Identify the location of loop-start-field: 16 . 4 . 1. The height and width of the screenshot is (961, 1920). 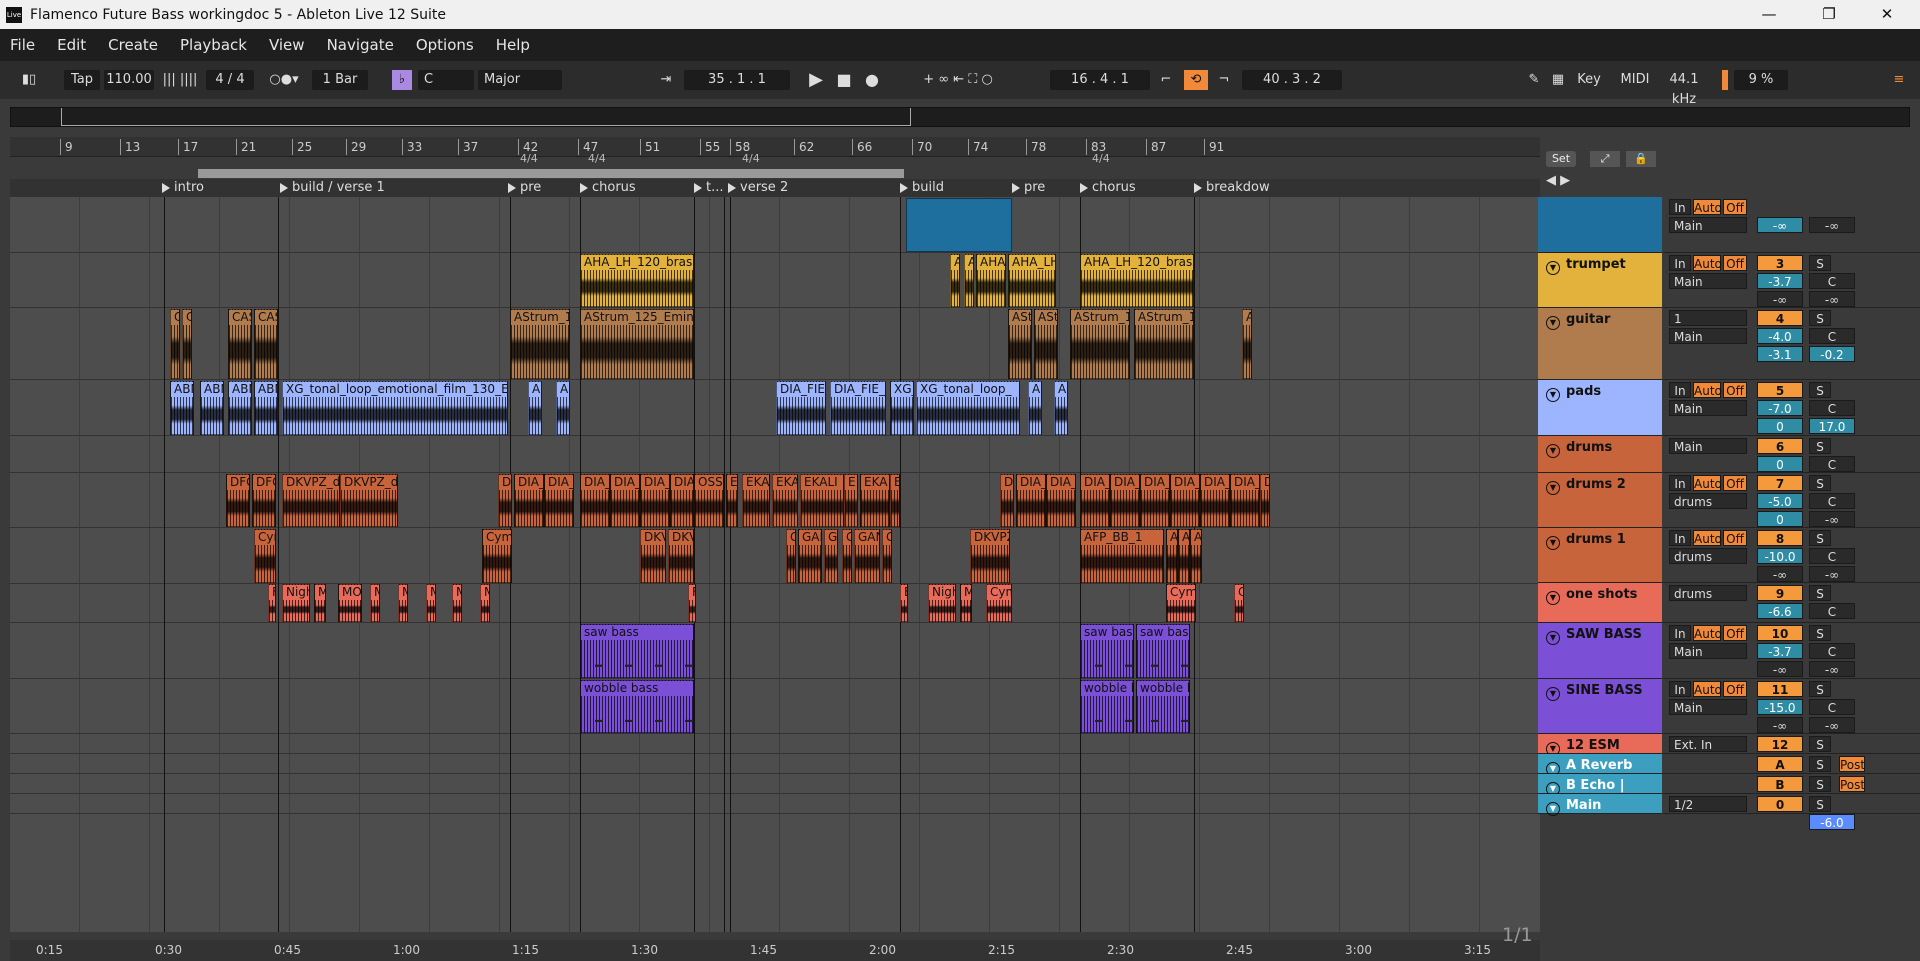
(1100, 80).